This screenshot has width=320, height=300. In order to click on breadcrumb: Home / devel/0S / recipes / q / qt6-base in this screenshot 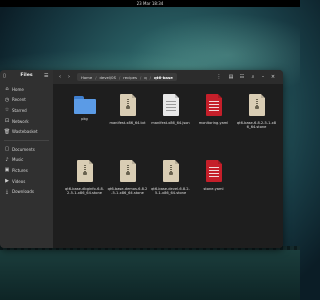, I will do `click(127, 77)`.